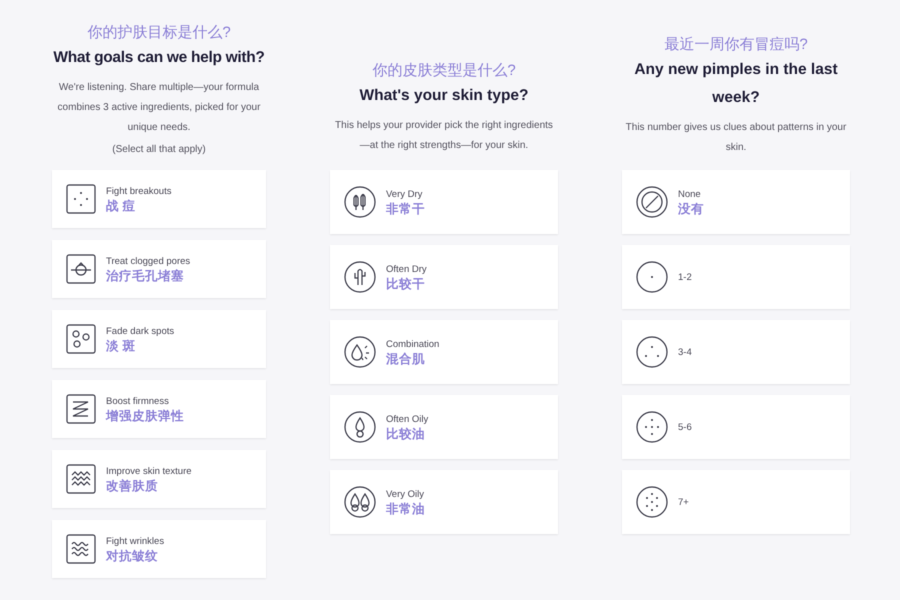 Image resolution: width=900 pixels, height=600 pixels. What do you see at coordinates (652, 277) in the screenshot?
I see `dot-circle-icon` at bounding box center [652, 277].